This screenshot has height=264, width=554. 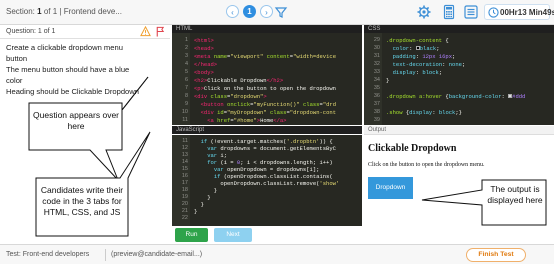 I want to click on question-callout-text: Question appears over here, so click(x=76, y=120).